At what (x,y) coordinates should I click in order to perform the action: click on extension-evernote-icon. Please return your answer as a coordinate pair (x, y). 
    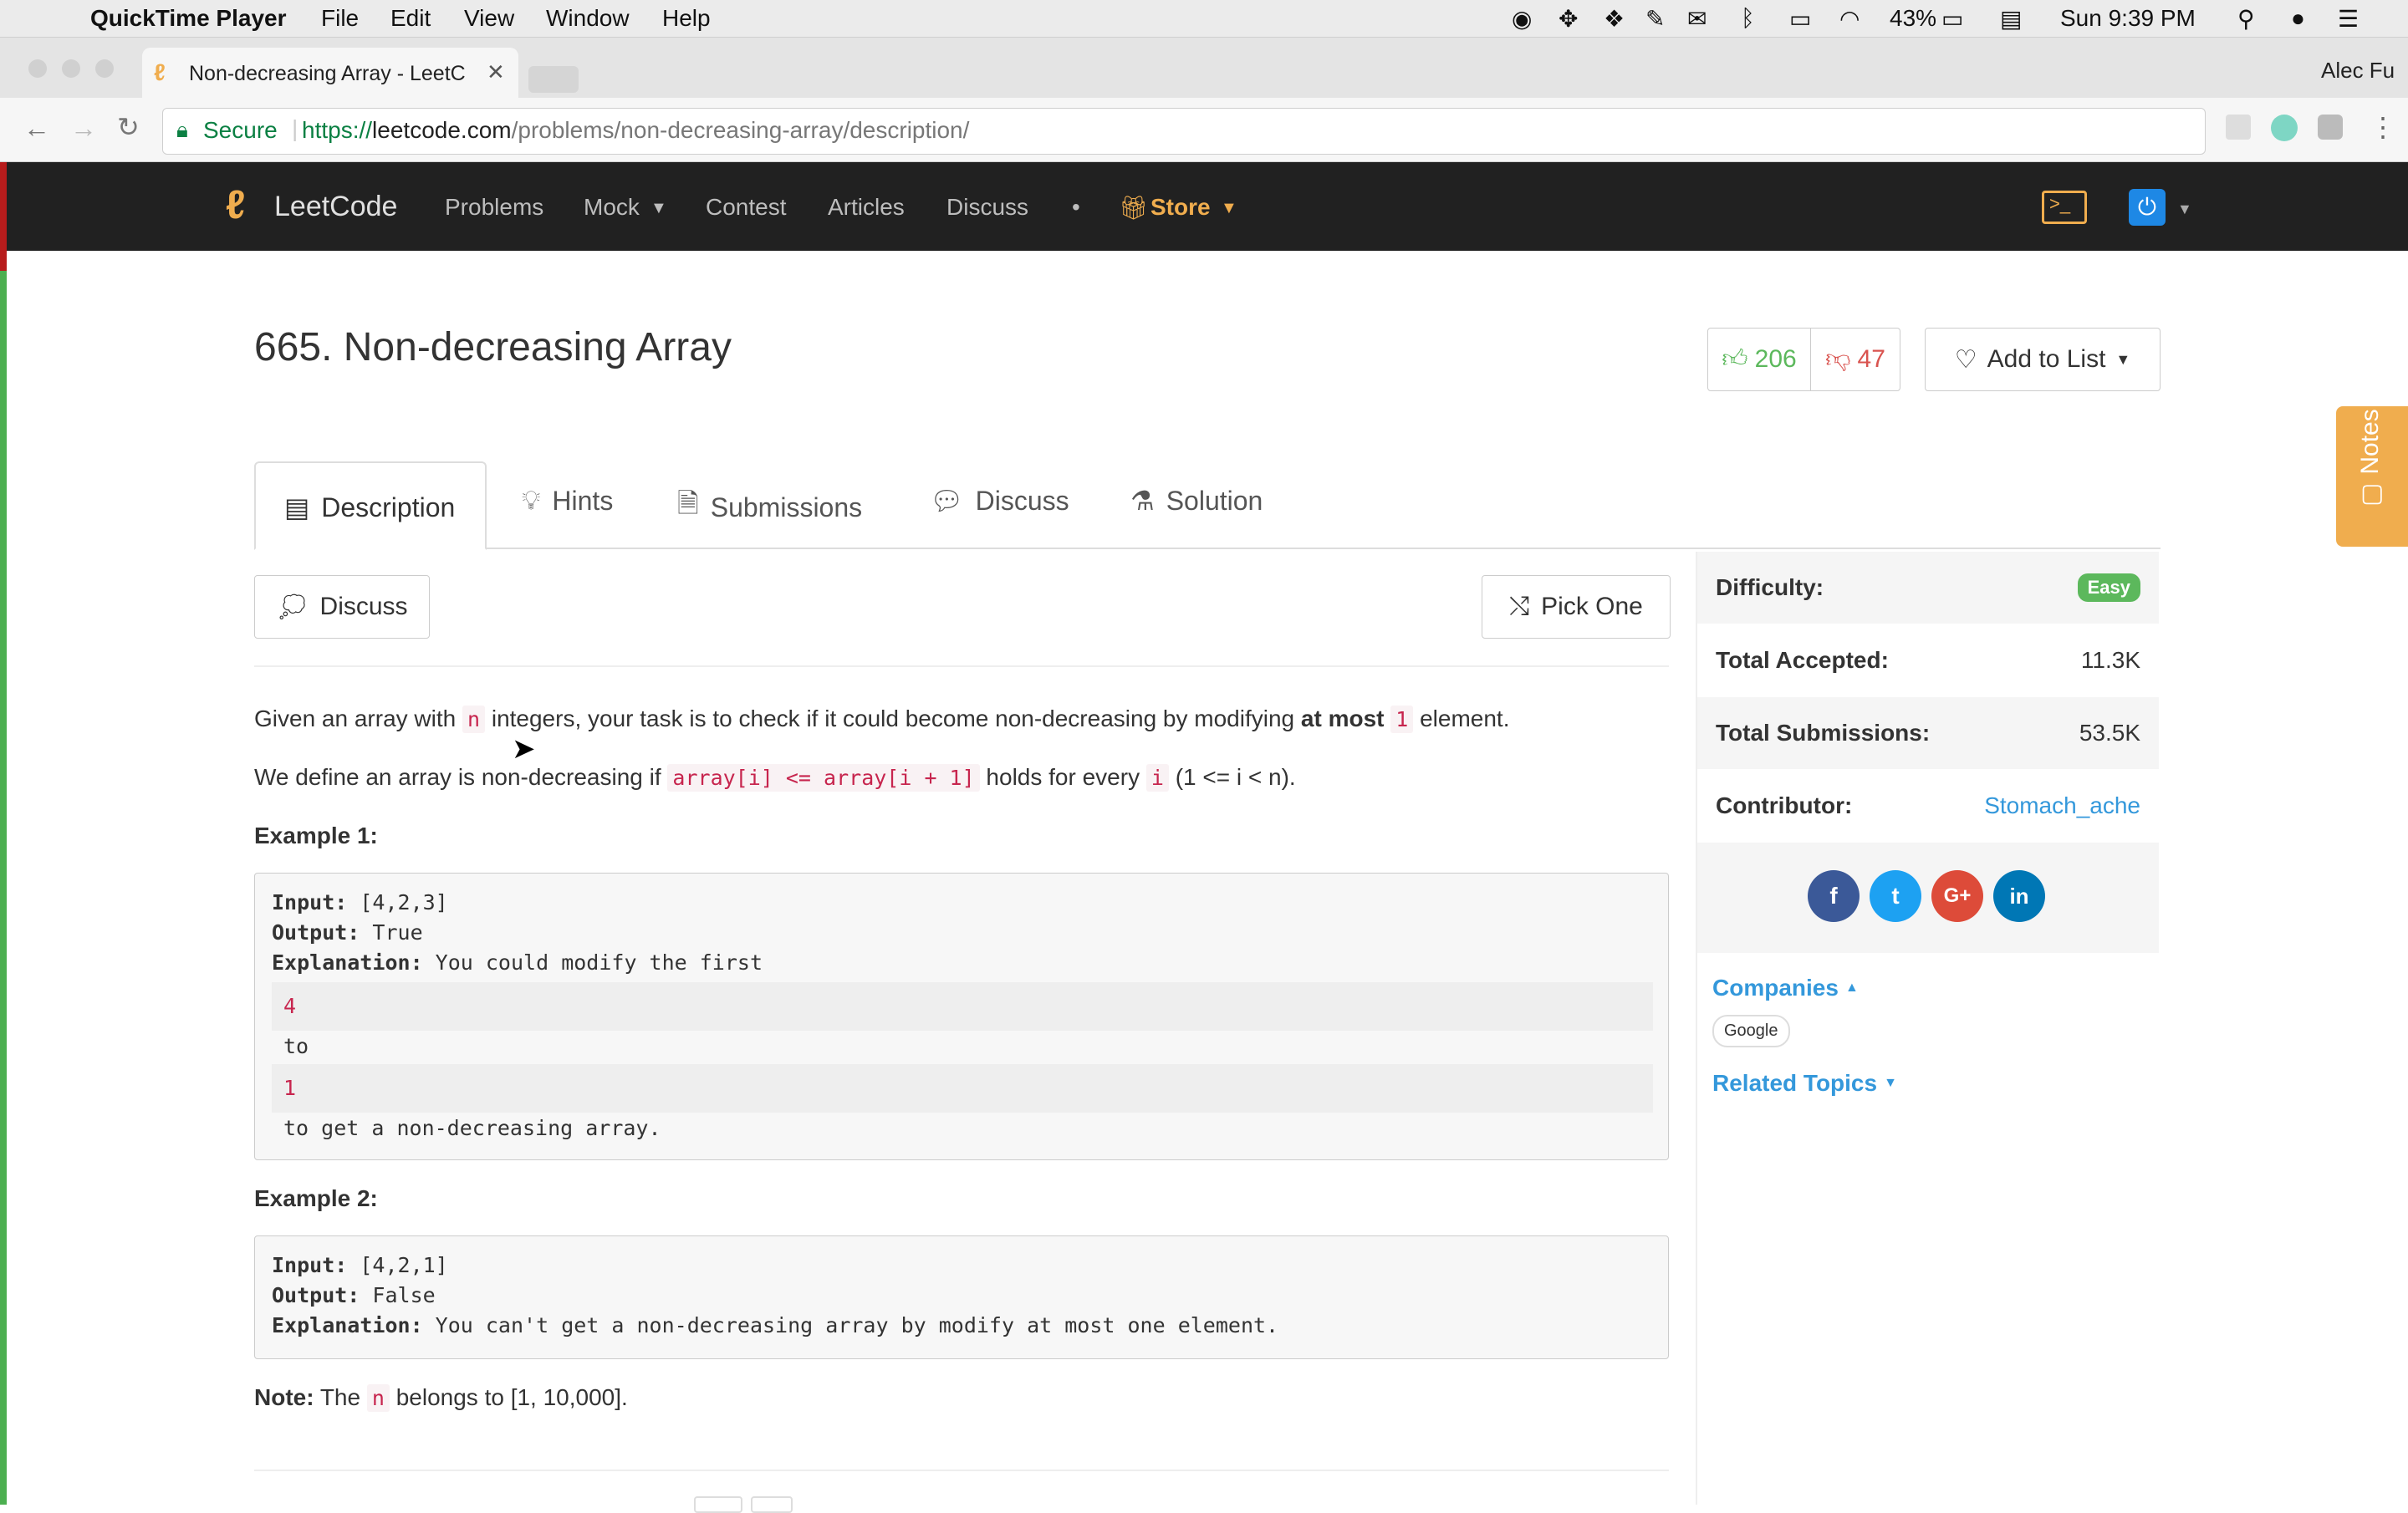
    Looking at the image, I should click on (2330, 127).